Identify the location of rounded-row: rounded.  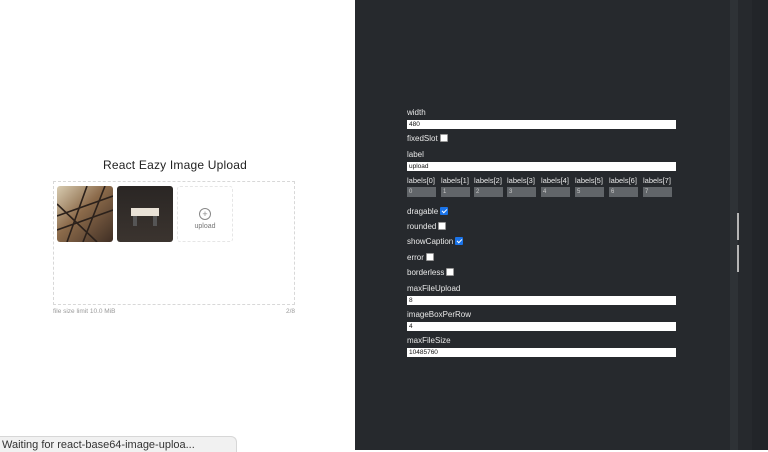
(427, 226).